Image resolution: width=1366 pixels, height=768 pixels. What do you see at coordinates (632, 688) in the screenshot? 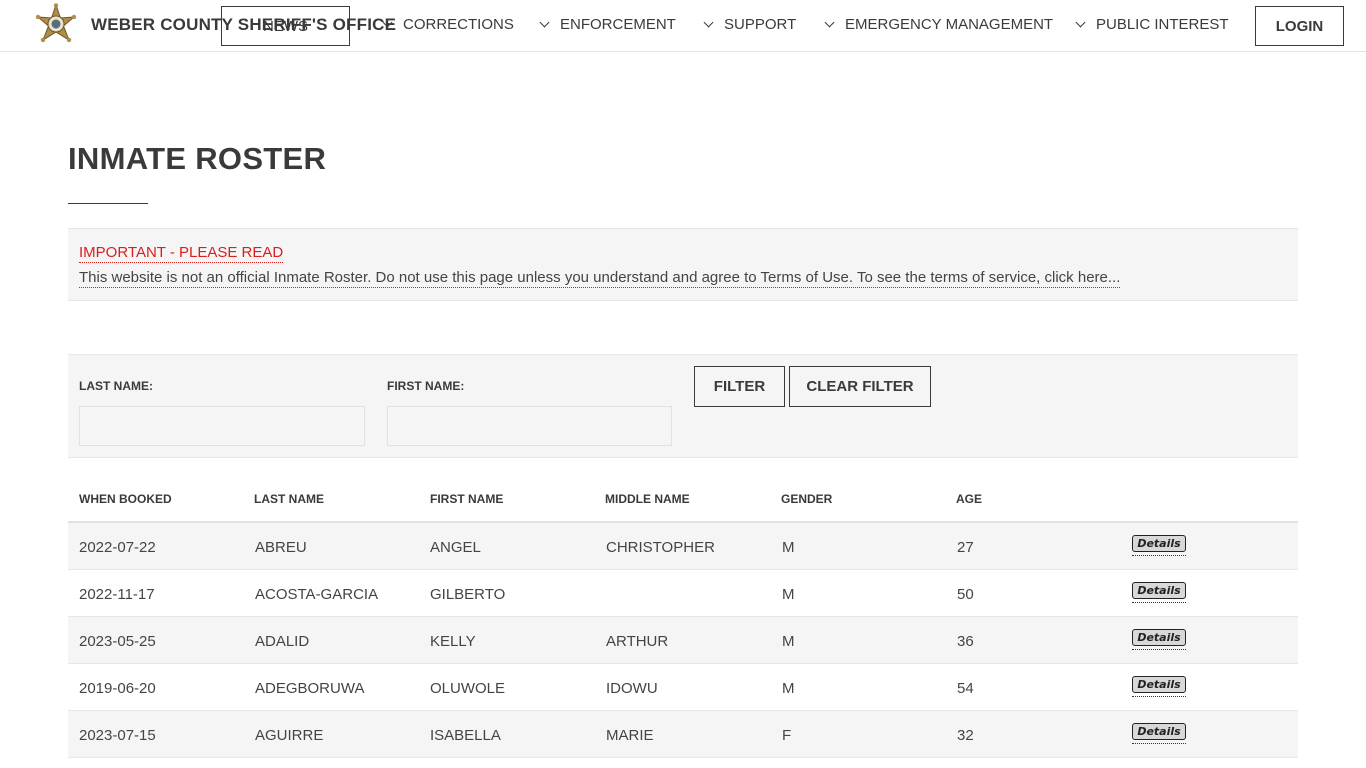
I see `cell-middle-name: IDOWU` at bounding box center [632, 688].